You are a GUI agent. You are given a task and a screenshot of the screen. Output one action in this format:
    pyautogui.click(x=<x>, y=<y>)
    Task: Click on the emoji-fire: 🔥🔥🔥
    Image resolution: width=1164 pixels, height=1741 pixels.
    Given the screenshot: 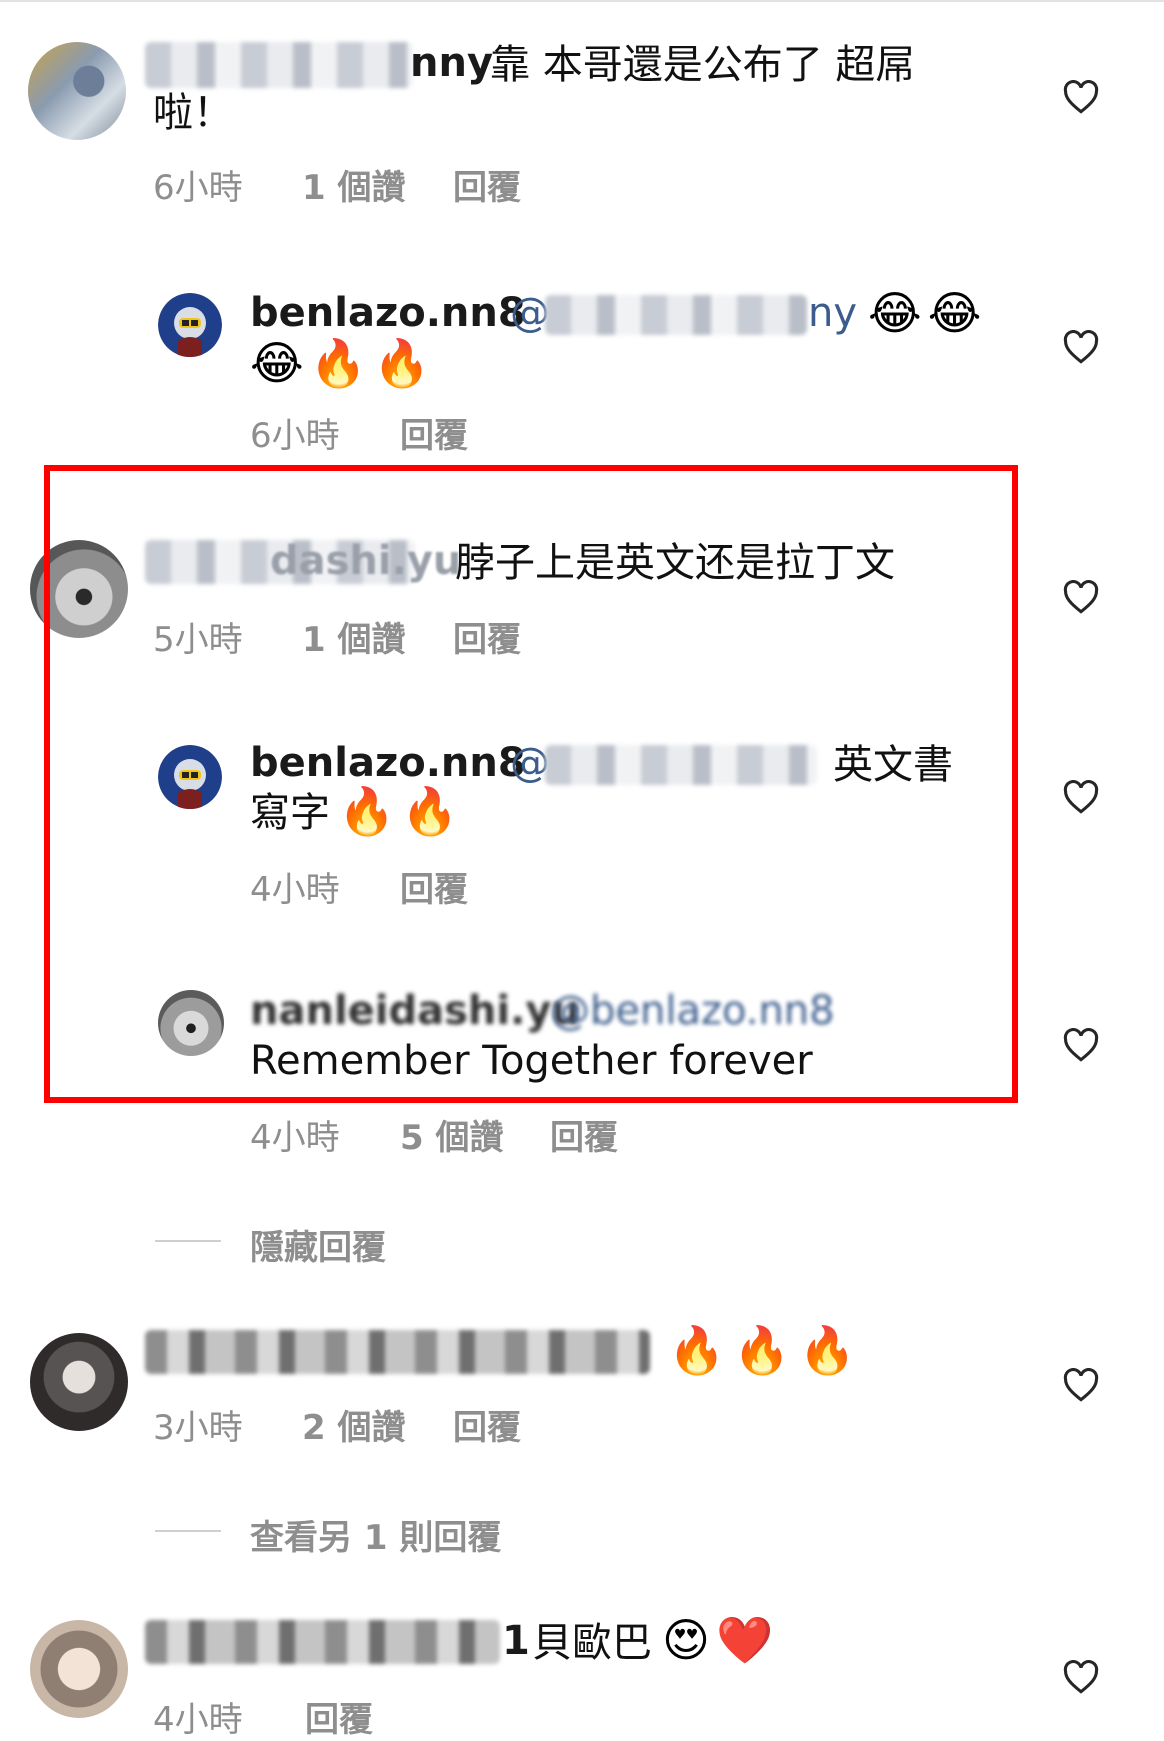 What is the action you would take?
    pyautogui.click(x=766, y=1350)
    